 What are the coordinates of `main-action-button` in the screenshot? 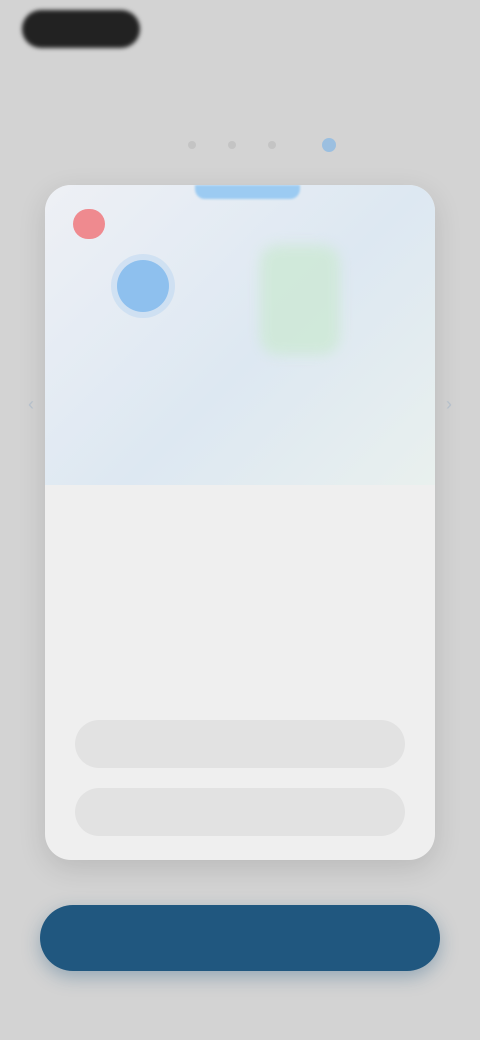 It's located at (240, 938).